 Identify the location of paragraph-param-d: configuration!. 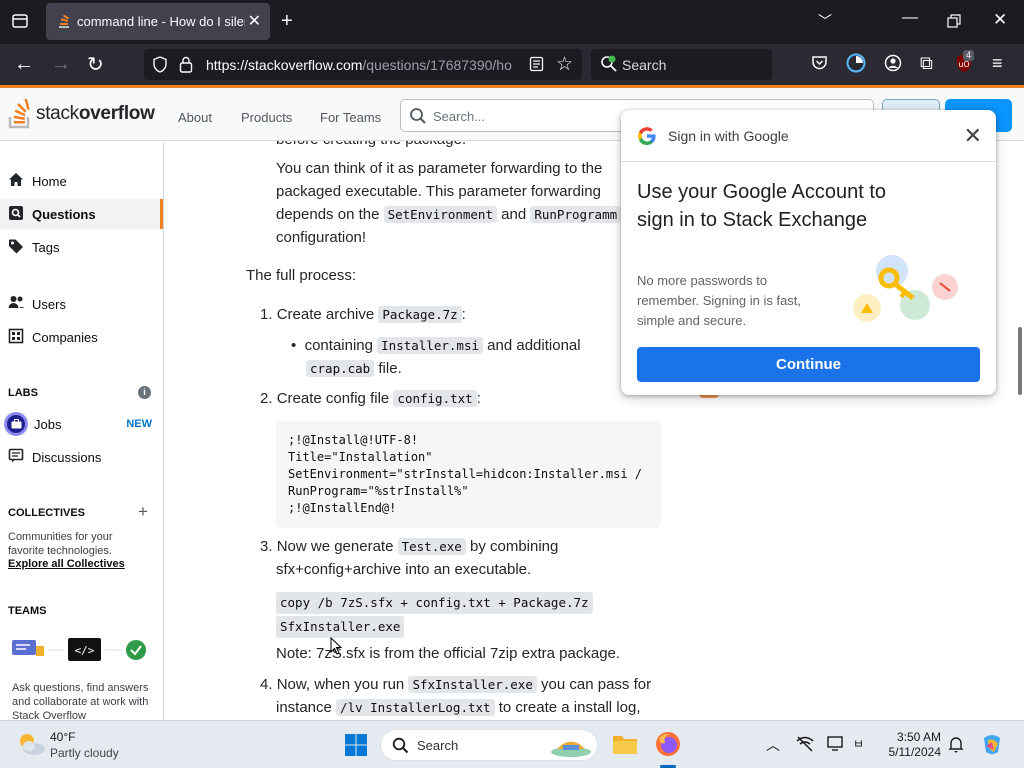
(321, 237).